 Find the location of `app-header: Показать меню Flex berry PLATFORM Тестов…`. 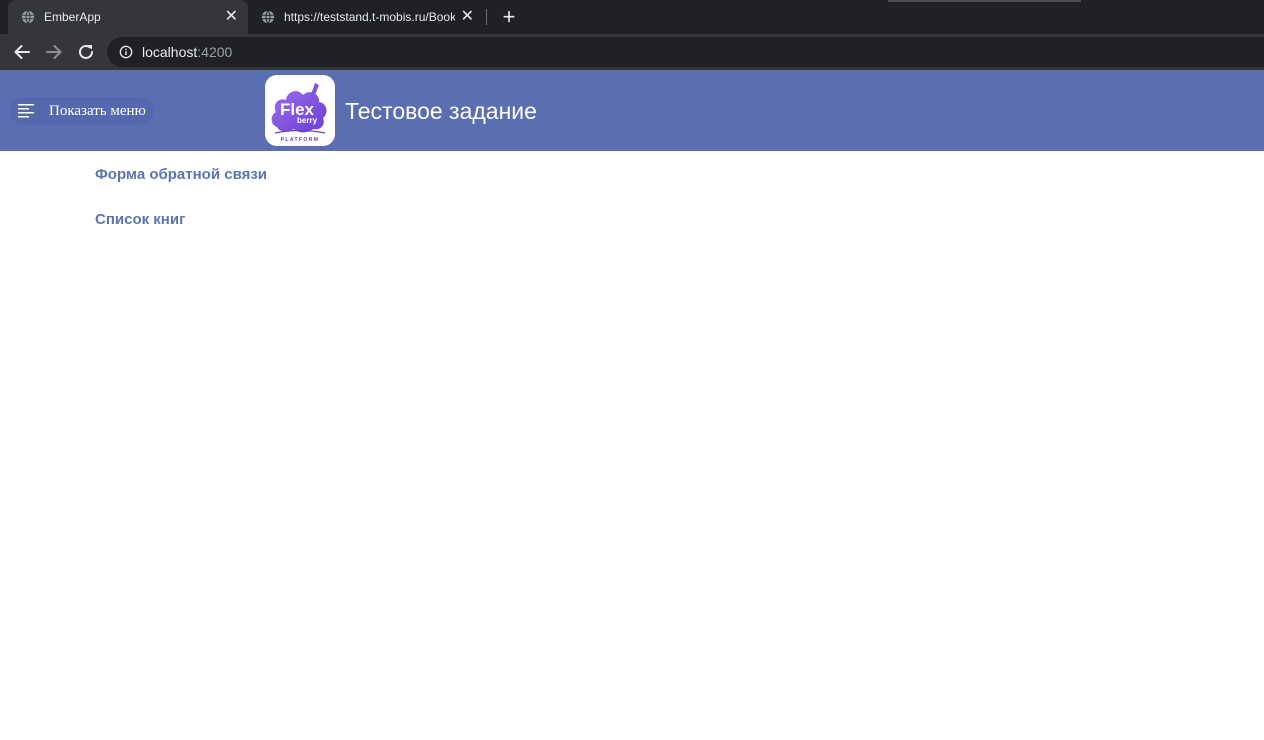

app-header: Показать меню Flex berry PLATFORM Тестов… is located at coordinates (632, 110).